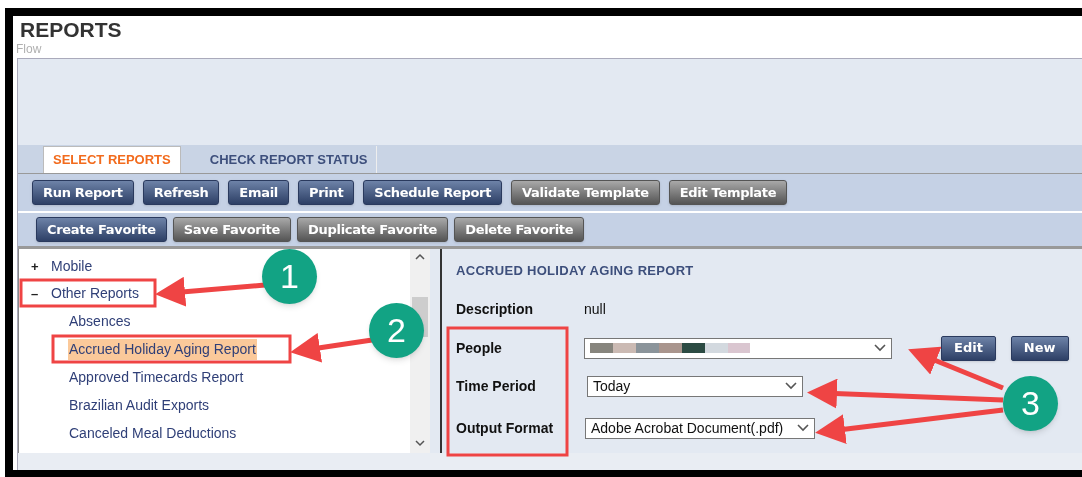 This screenshot has height=477, width=1082. Describe the element at coordinates (1039, 348) in the screenshot. I see `people-button: New` at that location.